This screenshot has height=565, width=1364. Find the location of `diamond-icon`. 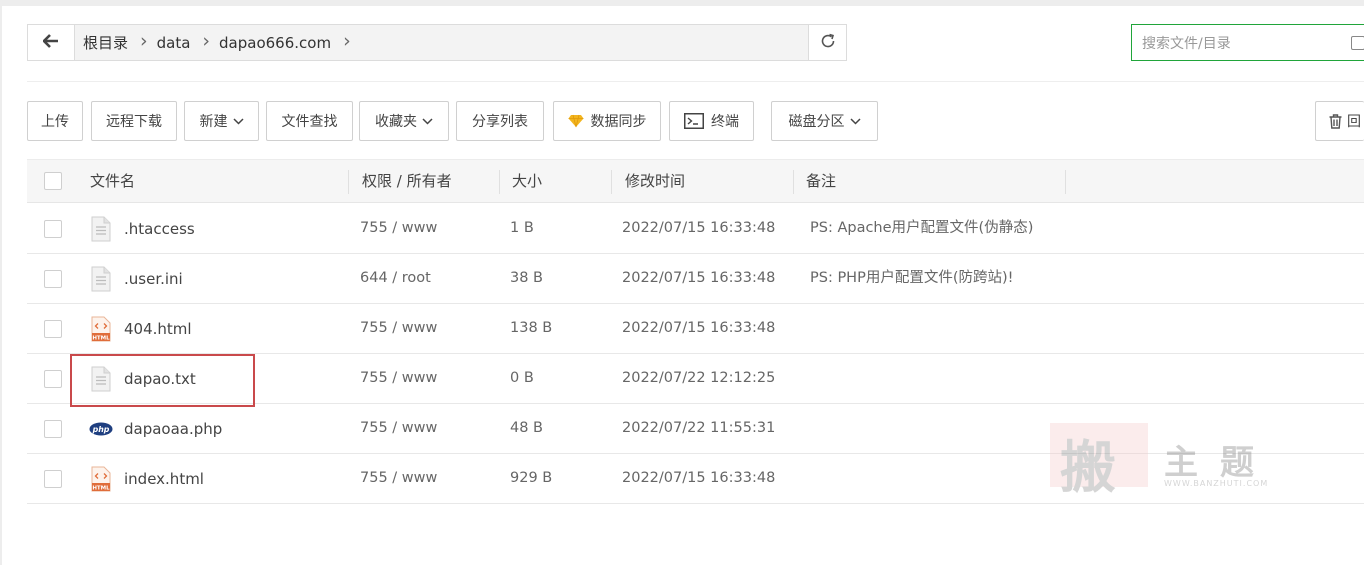

diamond-icon is located at coordinates (576, 121).